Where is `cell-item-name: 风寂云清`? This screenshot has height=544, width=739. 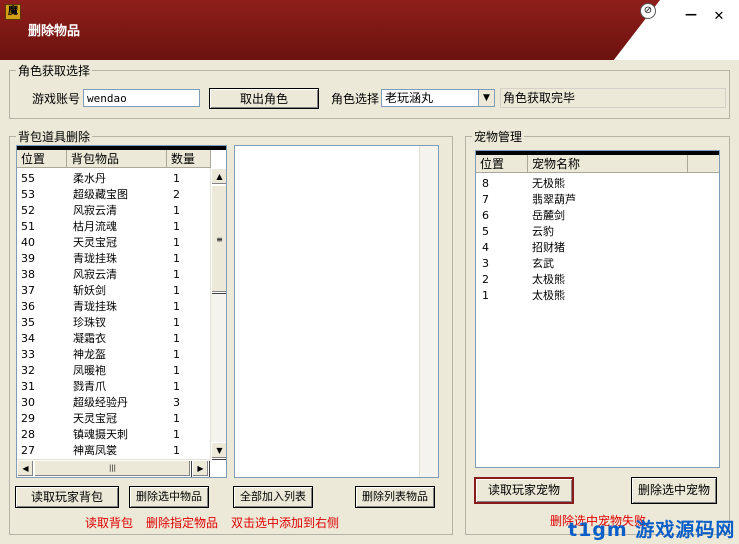
cell-item-name: 风寂云清 is located at coordinates (95, 274).